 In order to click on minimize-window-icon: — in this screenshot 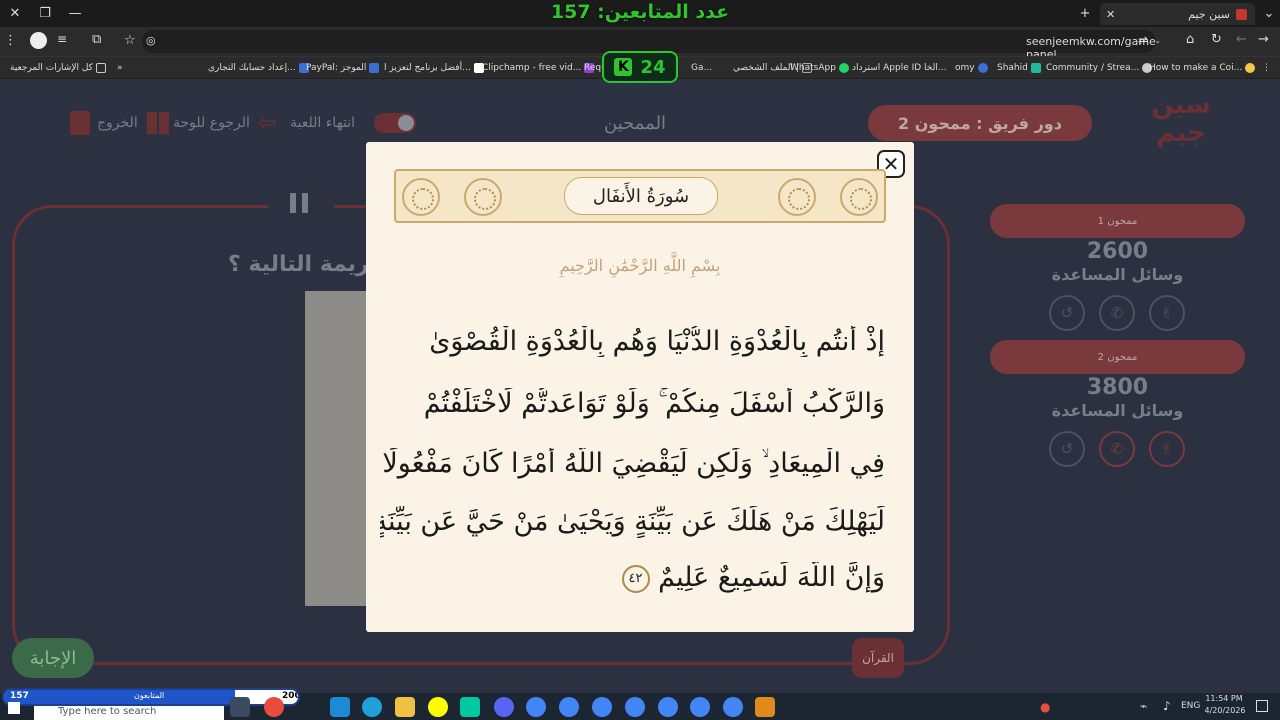, I will do `click(75, 13)`.